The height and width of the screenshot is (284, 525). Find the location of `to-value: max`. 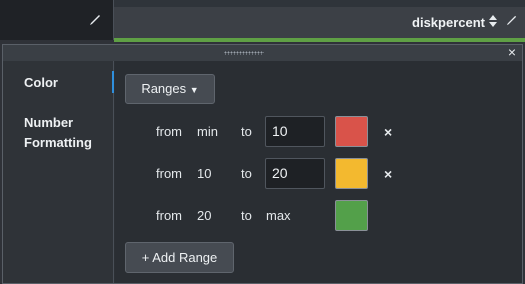

to-value: max is located at coordinates (278, 215).